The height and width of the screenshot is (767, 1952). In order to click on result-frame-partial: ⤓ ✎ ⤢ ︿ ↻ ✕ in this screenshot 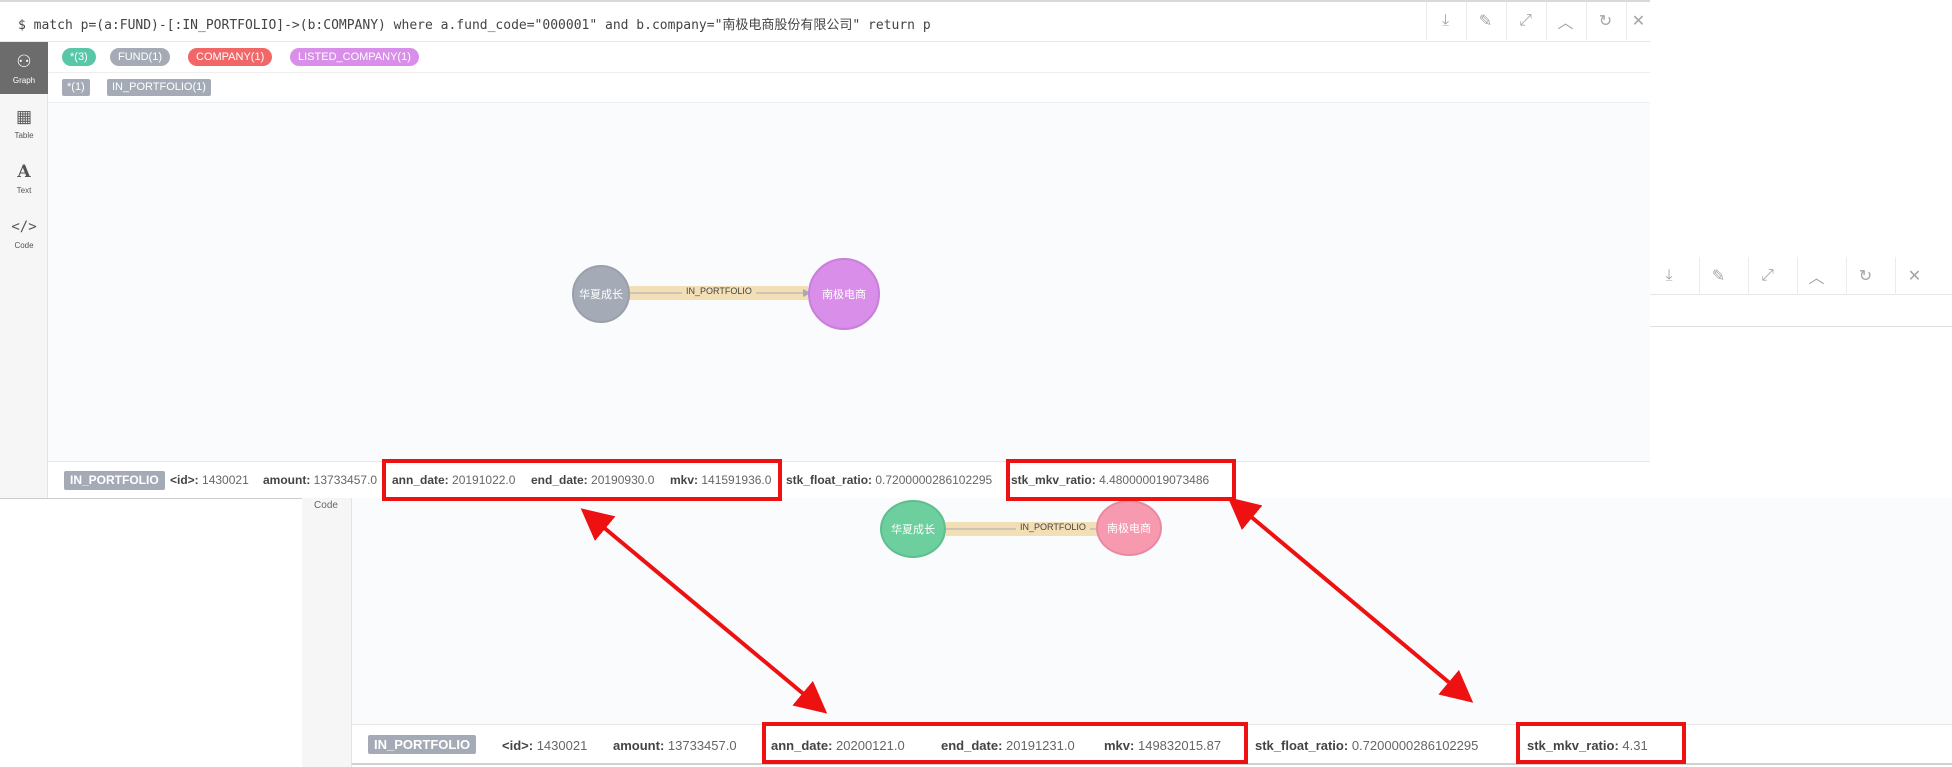, I will do `click(1801, 305)`.